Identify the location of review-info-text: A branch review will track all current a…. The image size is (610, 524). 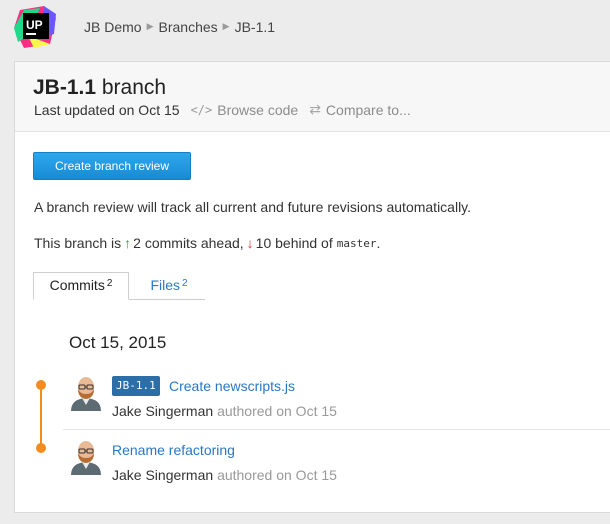
(253, 207).